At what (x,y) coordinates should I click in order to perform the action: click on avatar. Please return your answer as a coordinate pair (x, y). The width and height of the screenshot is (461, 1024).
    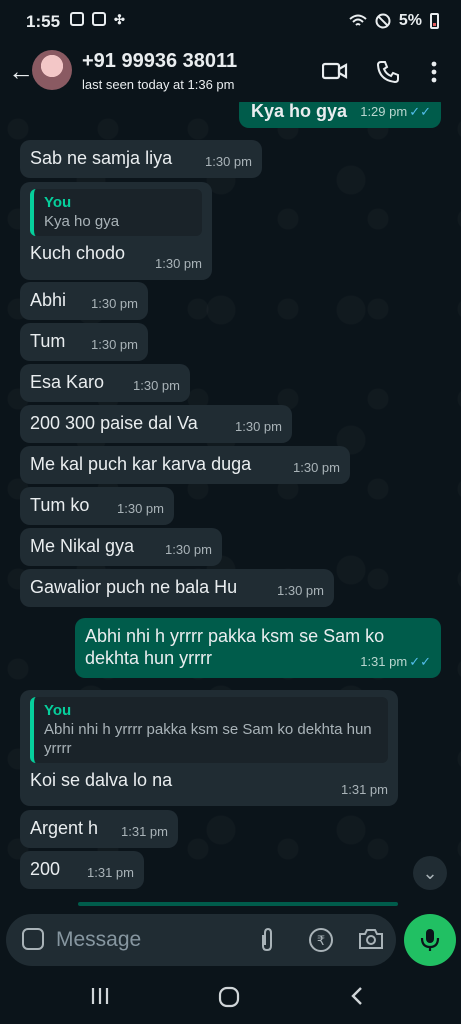
    Looking at the image, I should click on (52, 70).